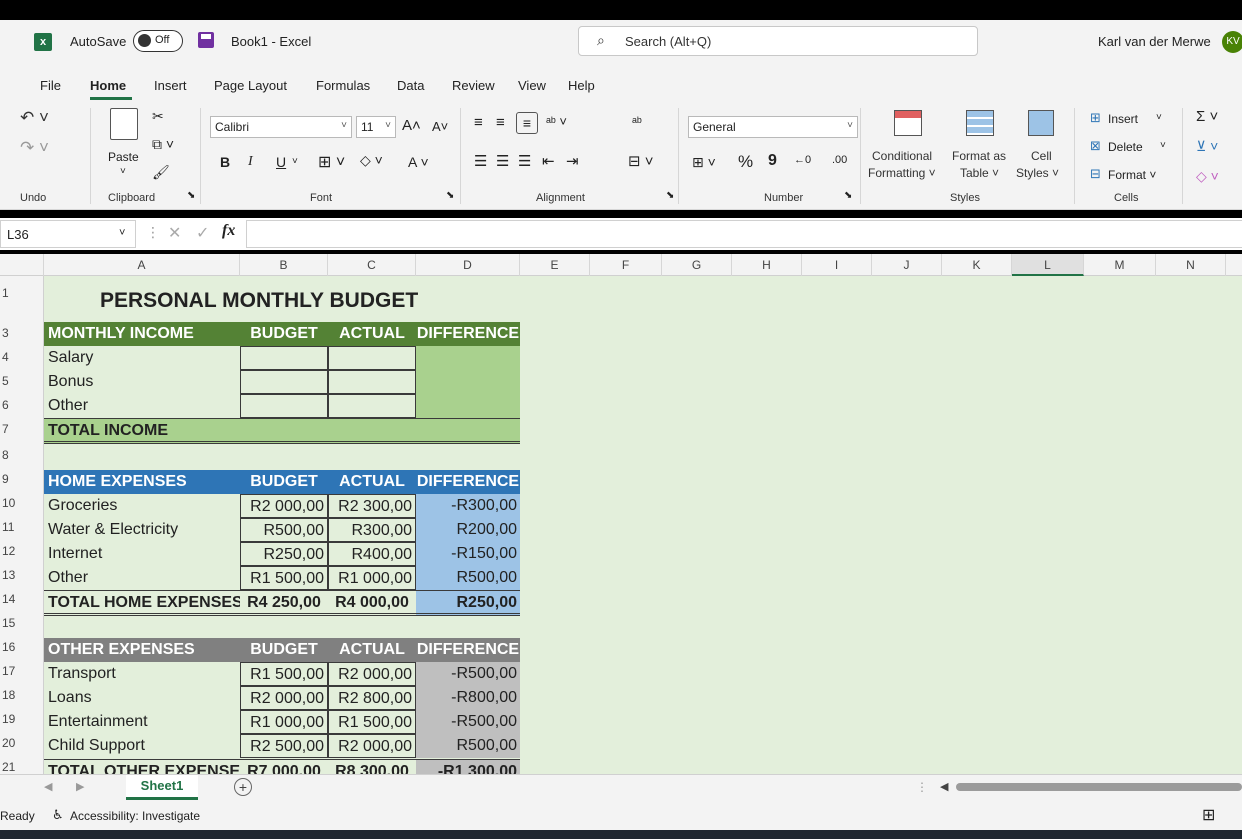 This screenshot has height=839, width=1242. I want to click on home-item-actual: R300,00, so click(372, 530).